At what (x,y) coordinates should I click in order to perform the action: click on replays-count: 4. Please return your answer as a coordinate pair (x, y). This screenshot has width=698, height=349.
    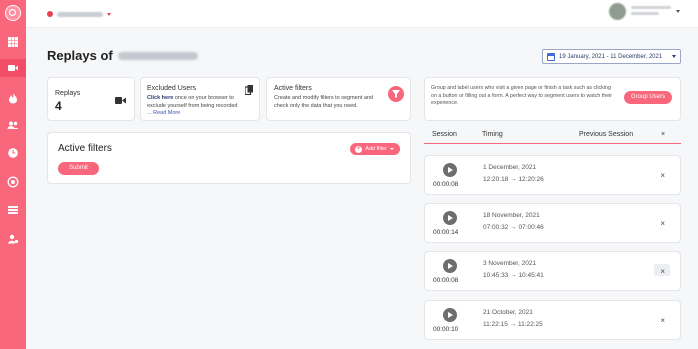
    Looking at the image, I should click on (58, 106).